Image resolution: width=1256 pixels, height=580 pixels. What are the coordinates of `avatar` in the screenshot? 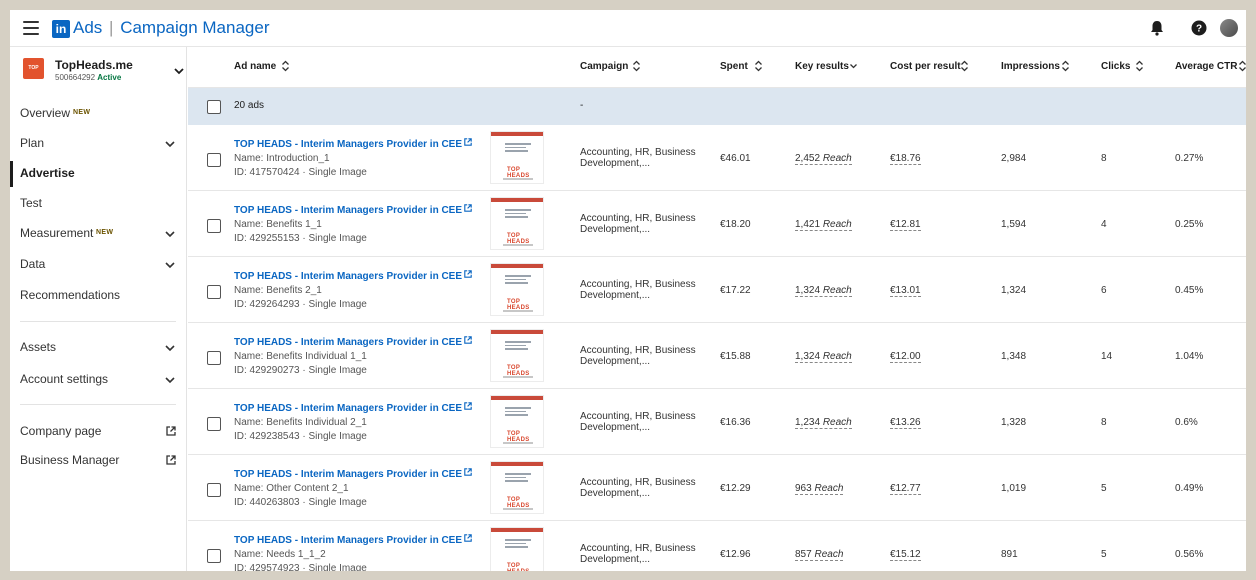 It's located at (1229, 28).